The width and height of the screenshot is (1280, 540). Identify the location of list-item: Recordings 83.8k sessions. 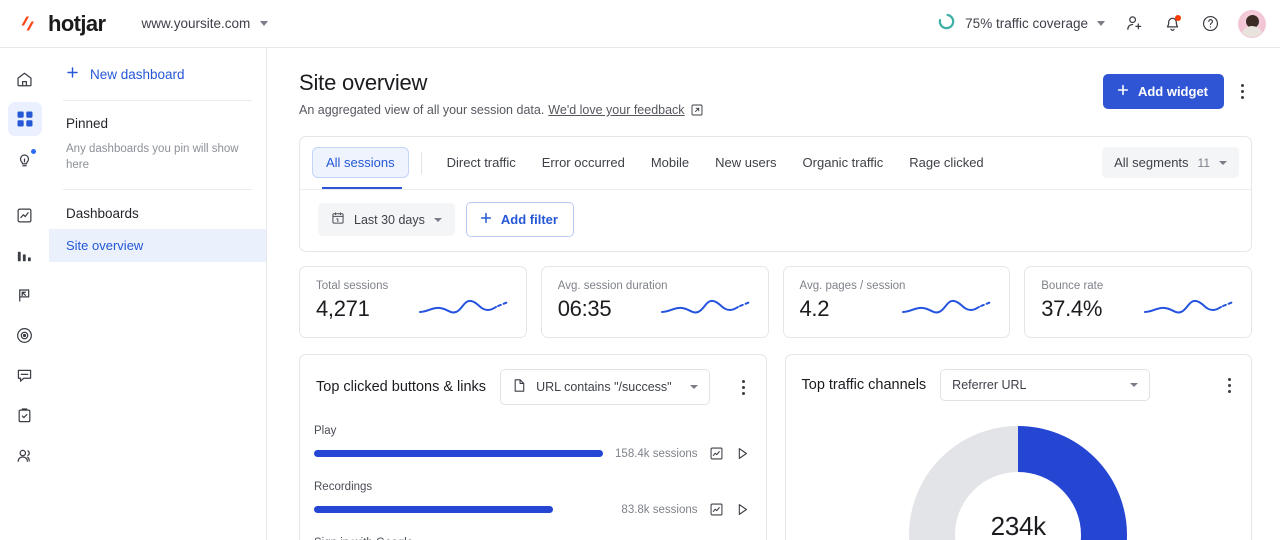
(532, 499).